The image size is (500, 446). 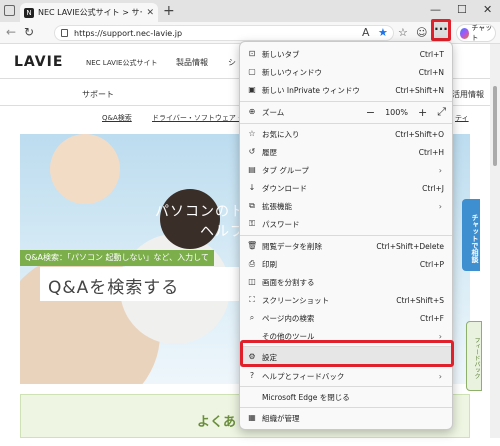 I want to click on chat-consult-button: チャットで相談, so click(x=471, y=235).